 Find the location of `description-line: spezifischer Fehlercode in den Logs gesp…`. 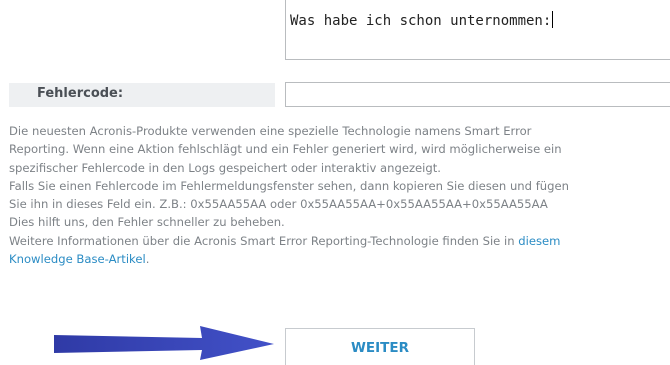

description-line: spezifischer Fehlercode in den Logs gesp… is located at coordinates (225, 167).